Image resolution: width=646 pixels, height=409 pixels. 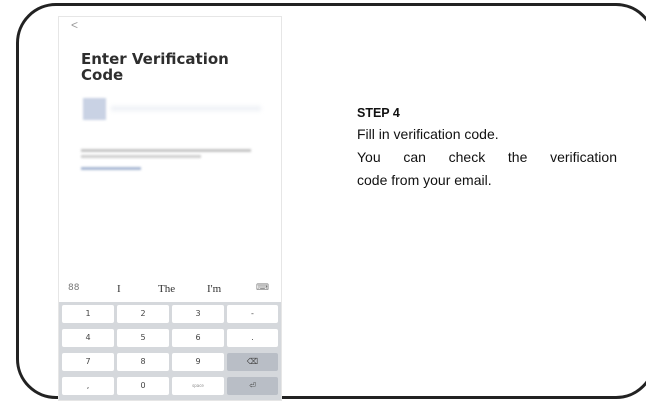 I want to click on suggestion-word: I'm, so click(x=214, y=289).